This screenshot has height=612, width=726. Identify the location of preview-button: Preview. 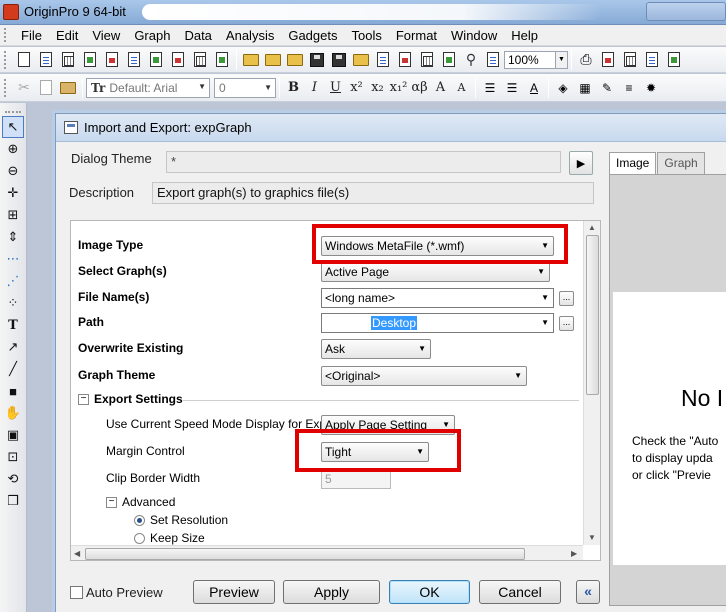
(234, 592).